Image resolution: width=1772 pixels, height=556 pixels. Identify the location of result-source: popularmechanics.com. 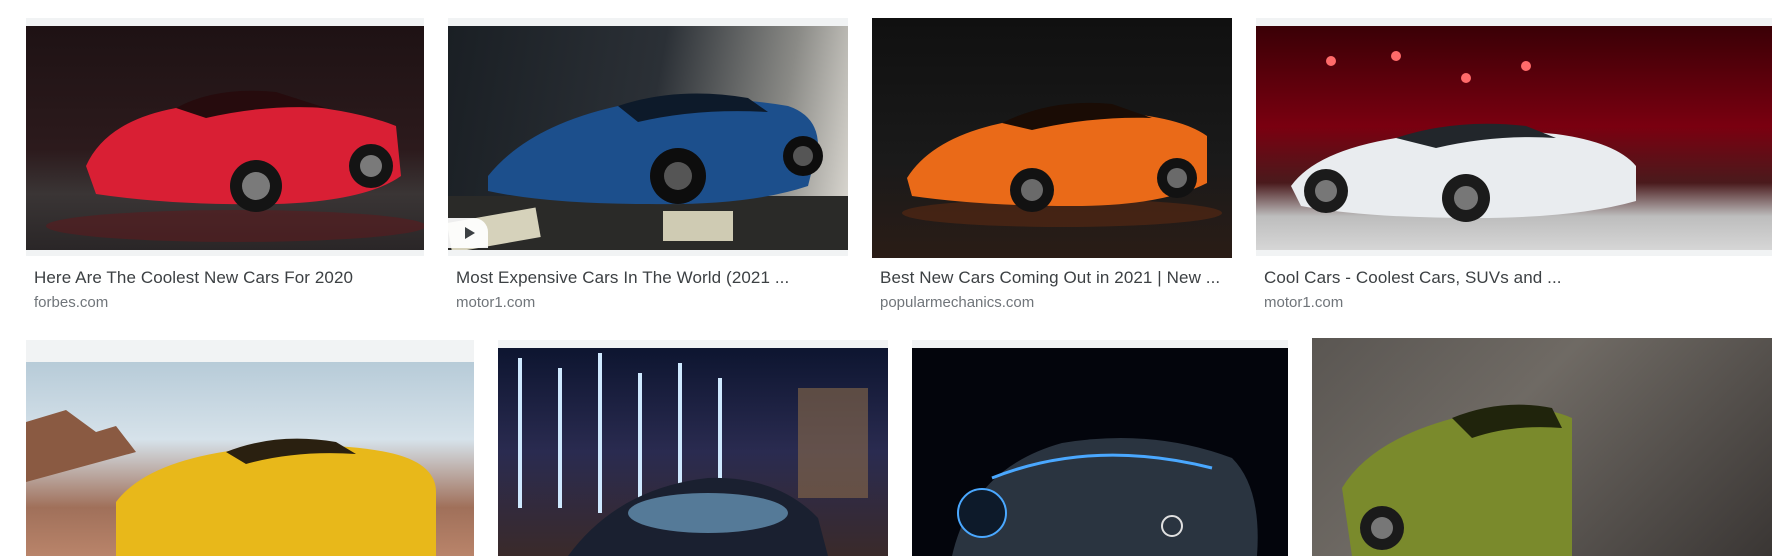
(957, 302).